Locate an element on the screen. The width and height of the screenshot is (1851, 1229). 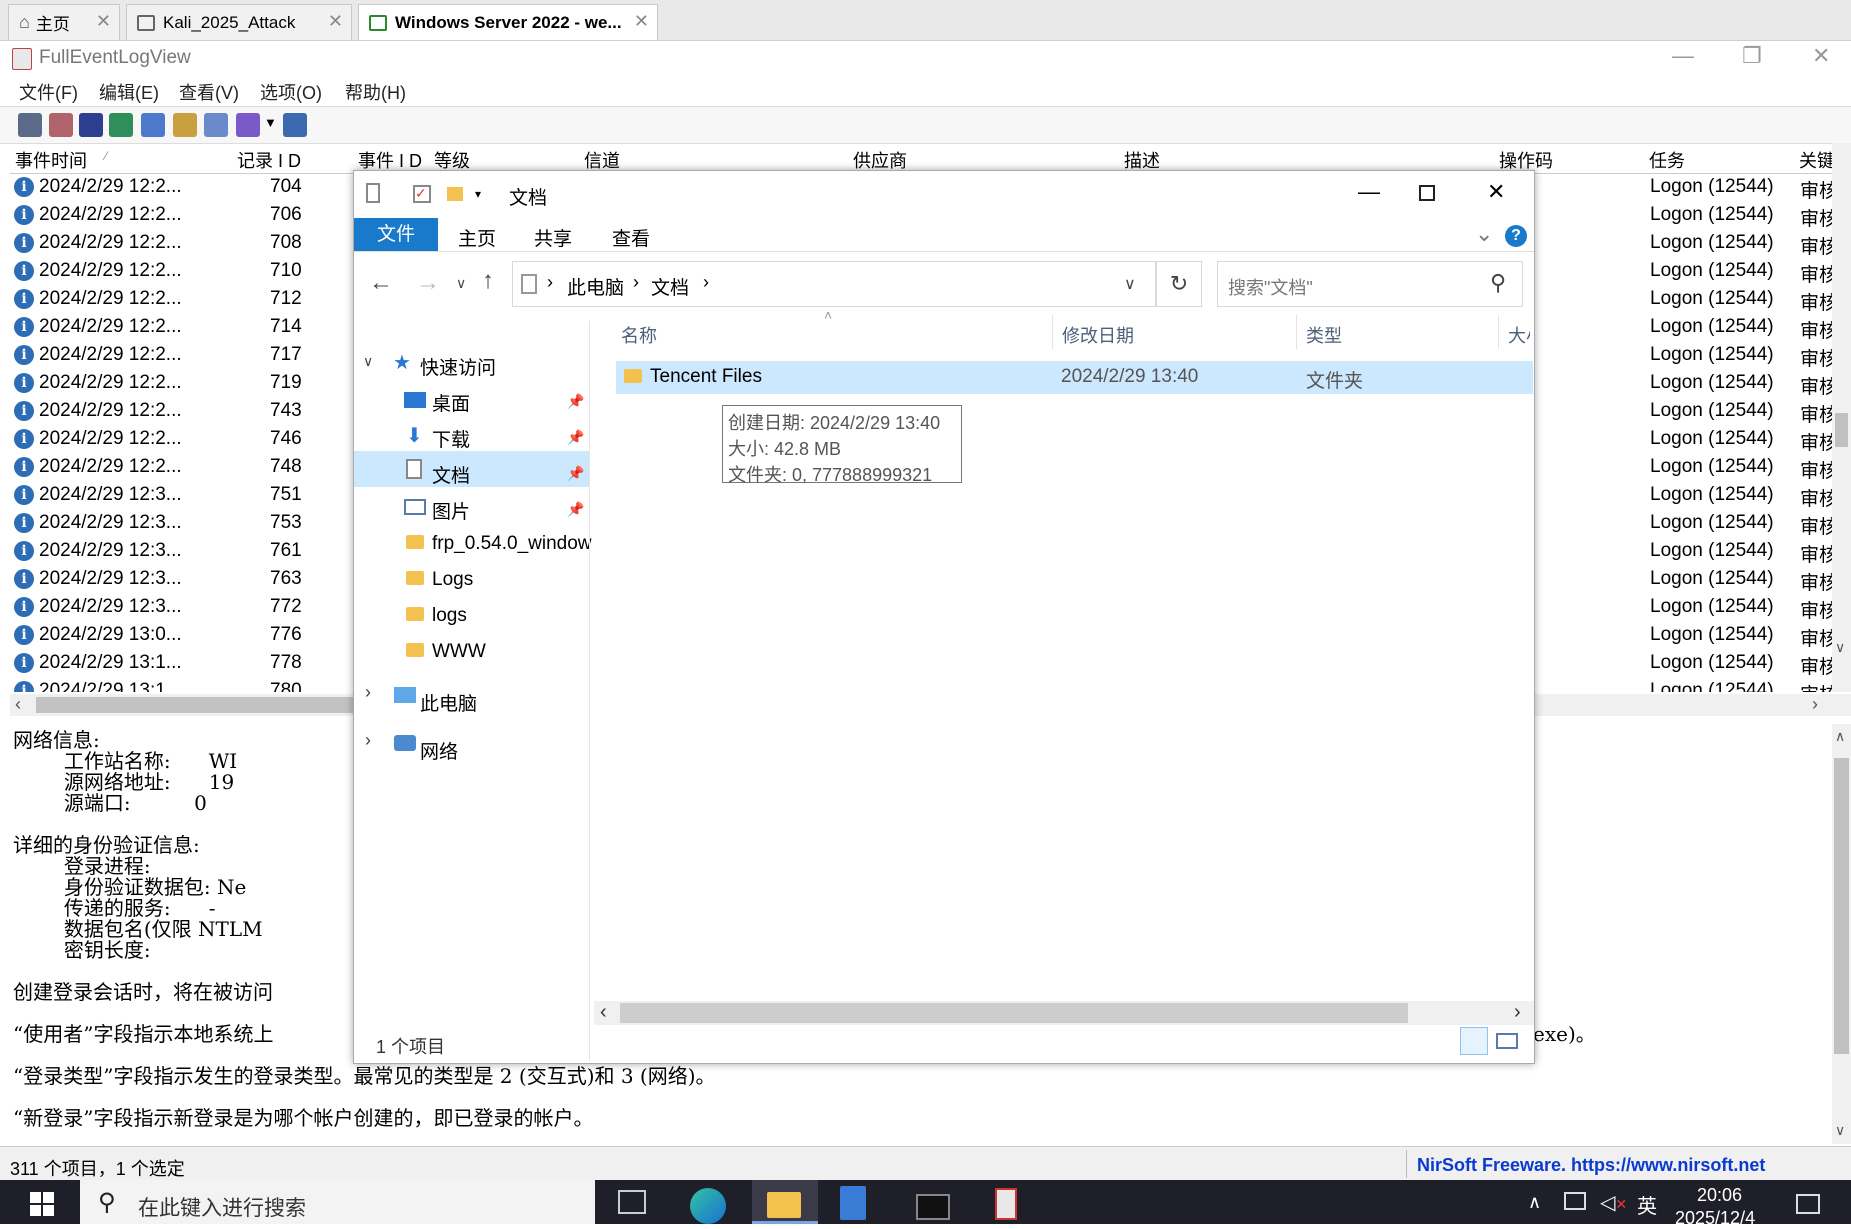
notification-icon is located at coordinates (1808, 1204).